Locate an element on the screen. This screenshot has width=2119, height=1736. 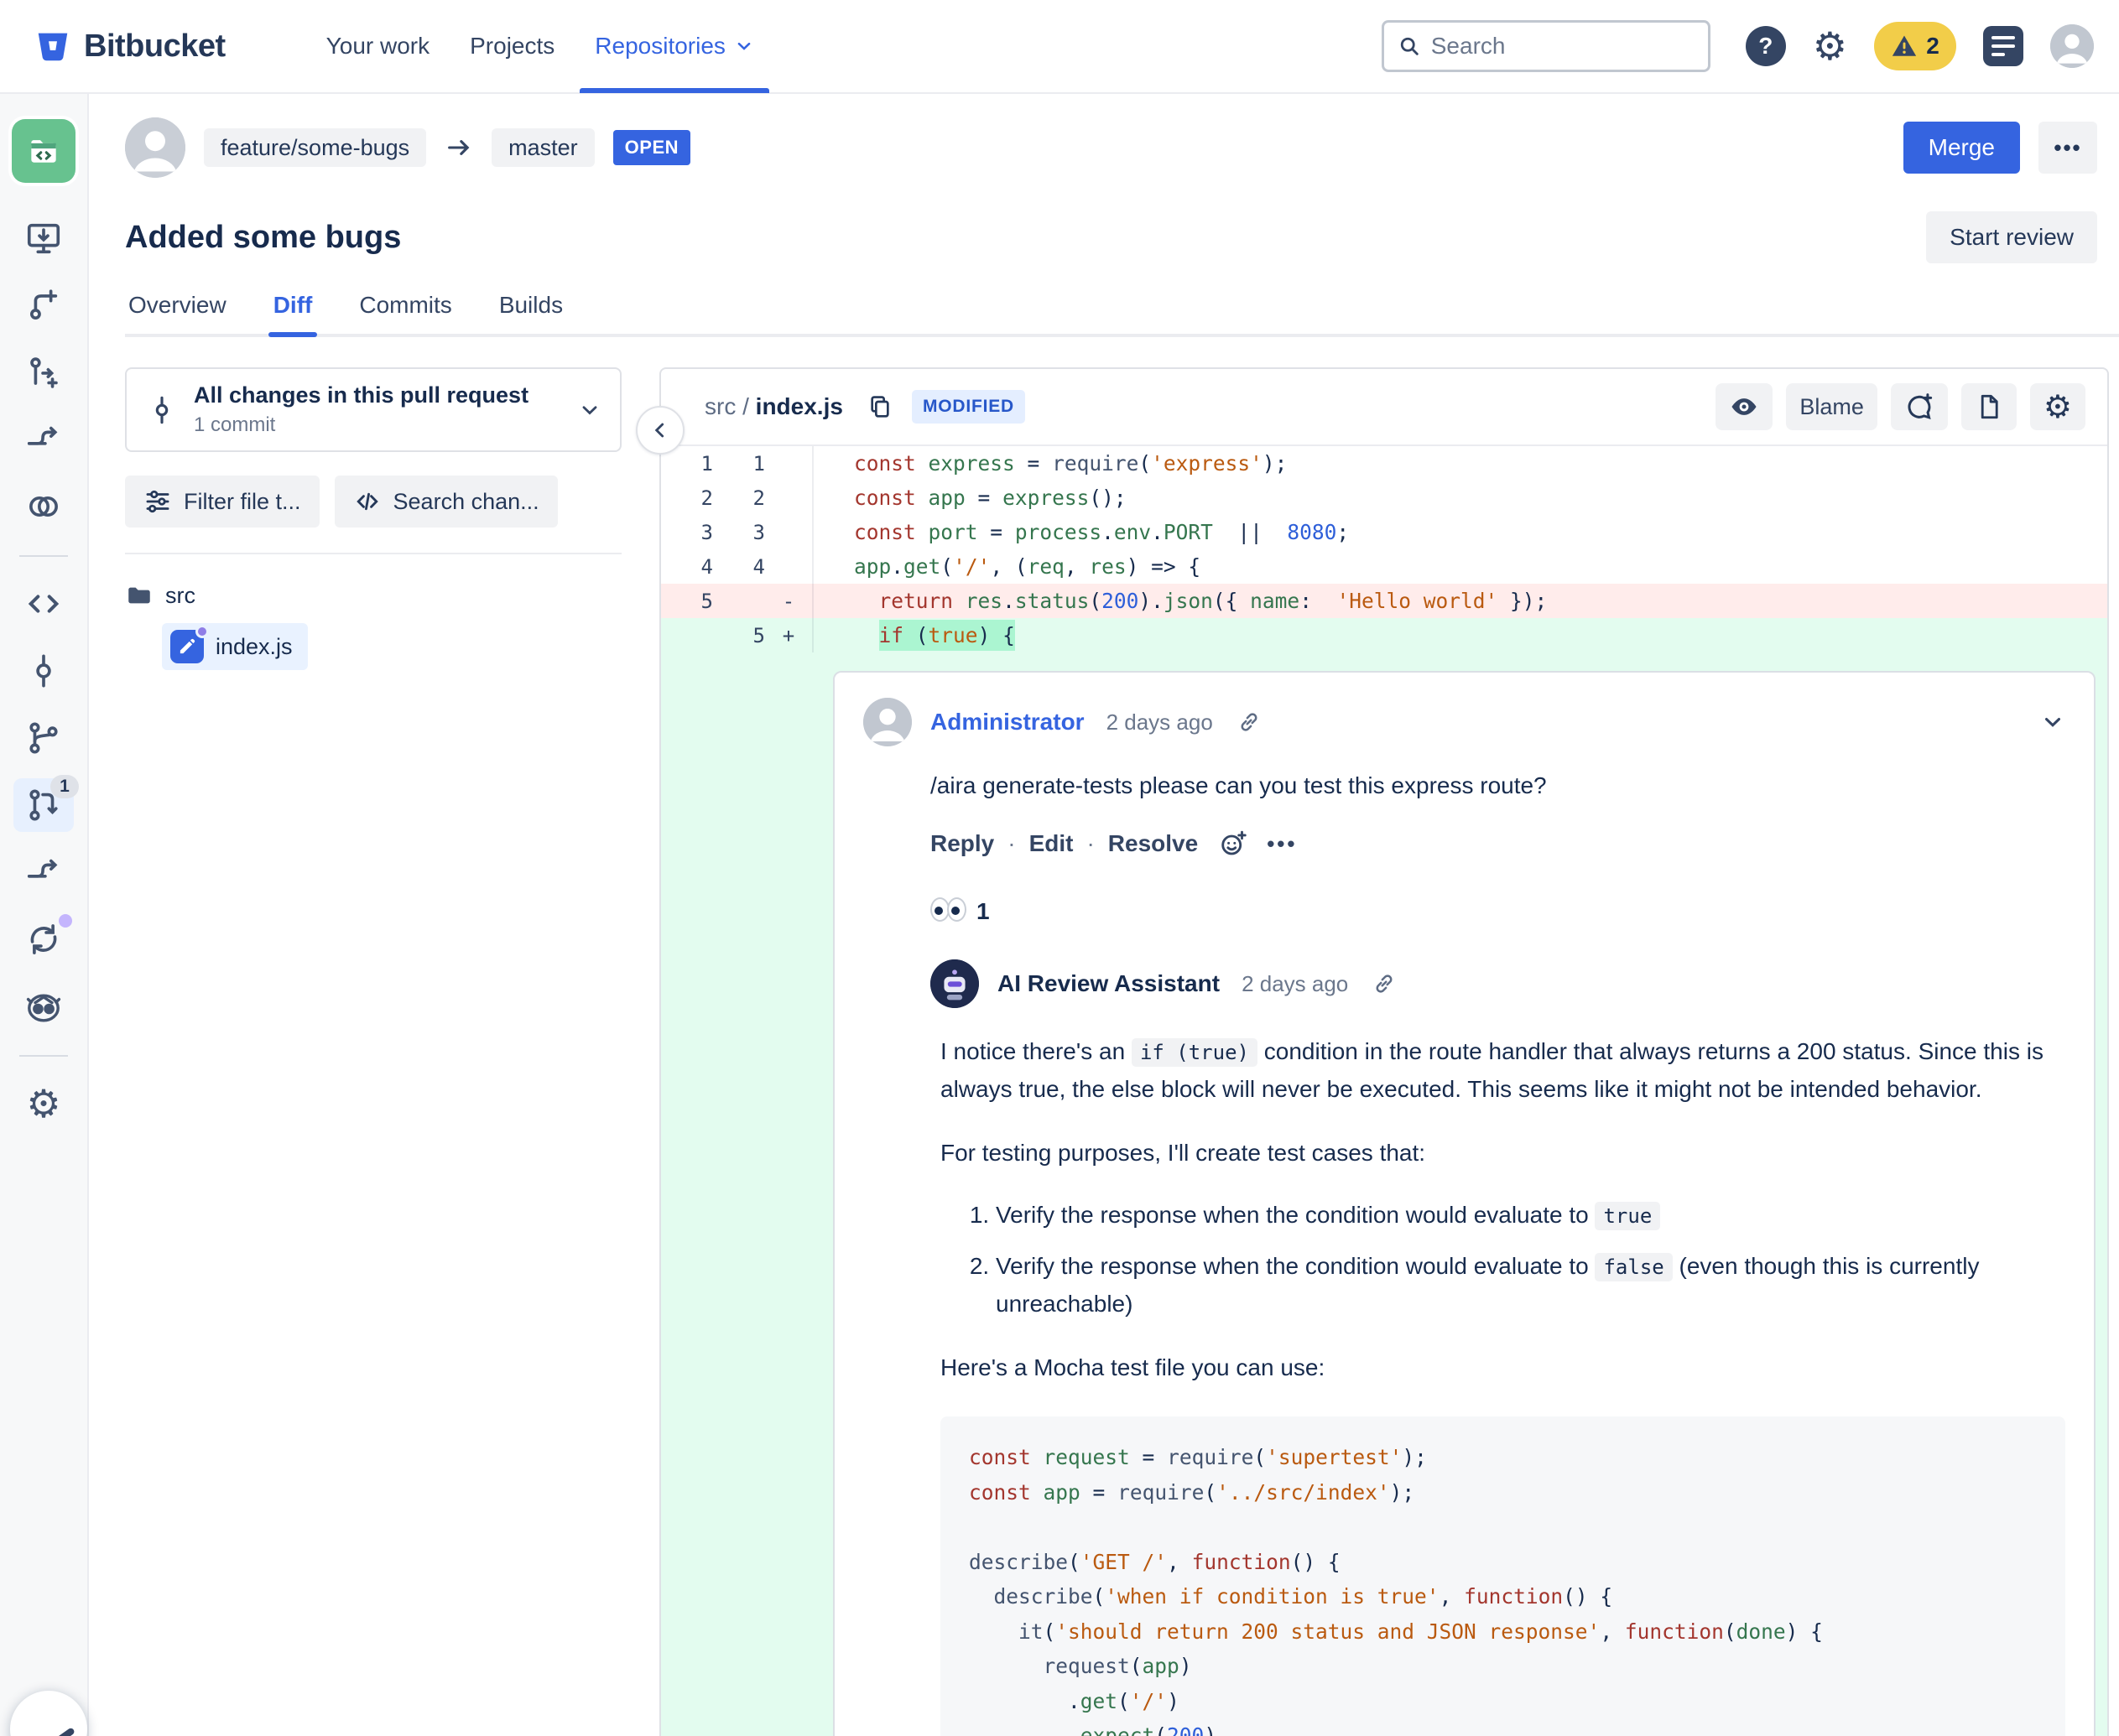
sidebar-security-owl-icon is located at coordinates (43, 1007).